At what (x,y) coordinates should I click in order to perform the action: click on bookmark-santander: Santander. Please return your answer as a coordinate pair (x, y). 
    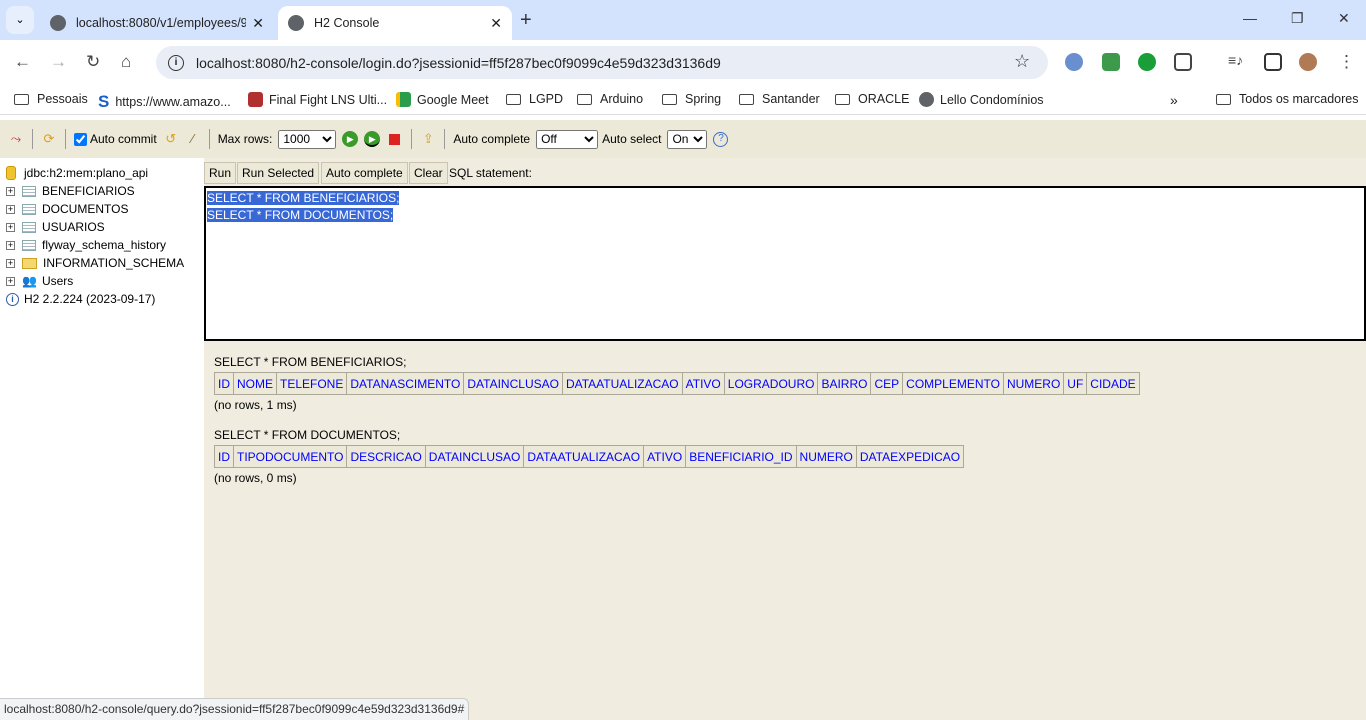
    Looking at the image, I should click on (779, 99).